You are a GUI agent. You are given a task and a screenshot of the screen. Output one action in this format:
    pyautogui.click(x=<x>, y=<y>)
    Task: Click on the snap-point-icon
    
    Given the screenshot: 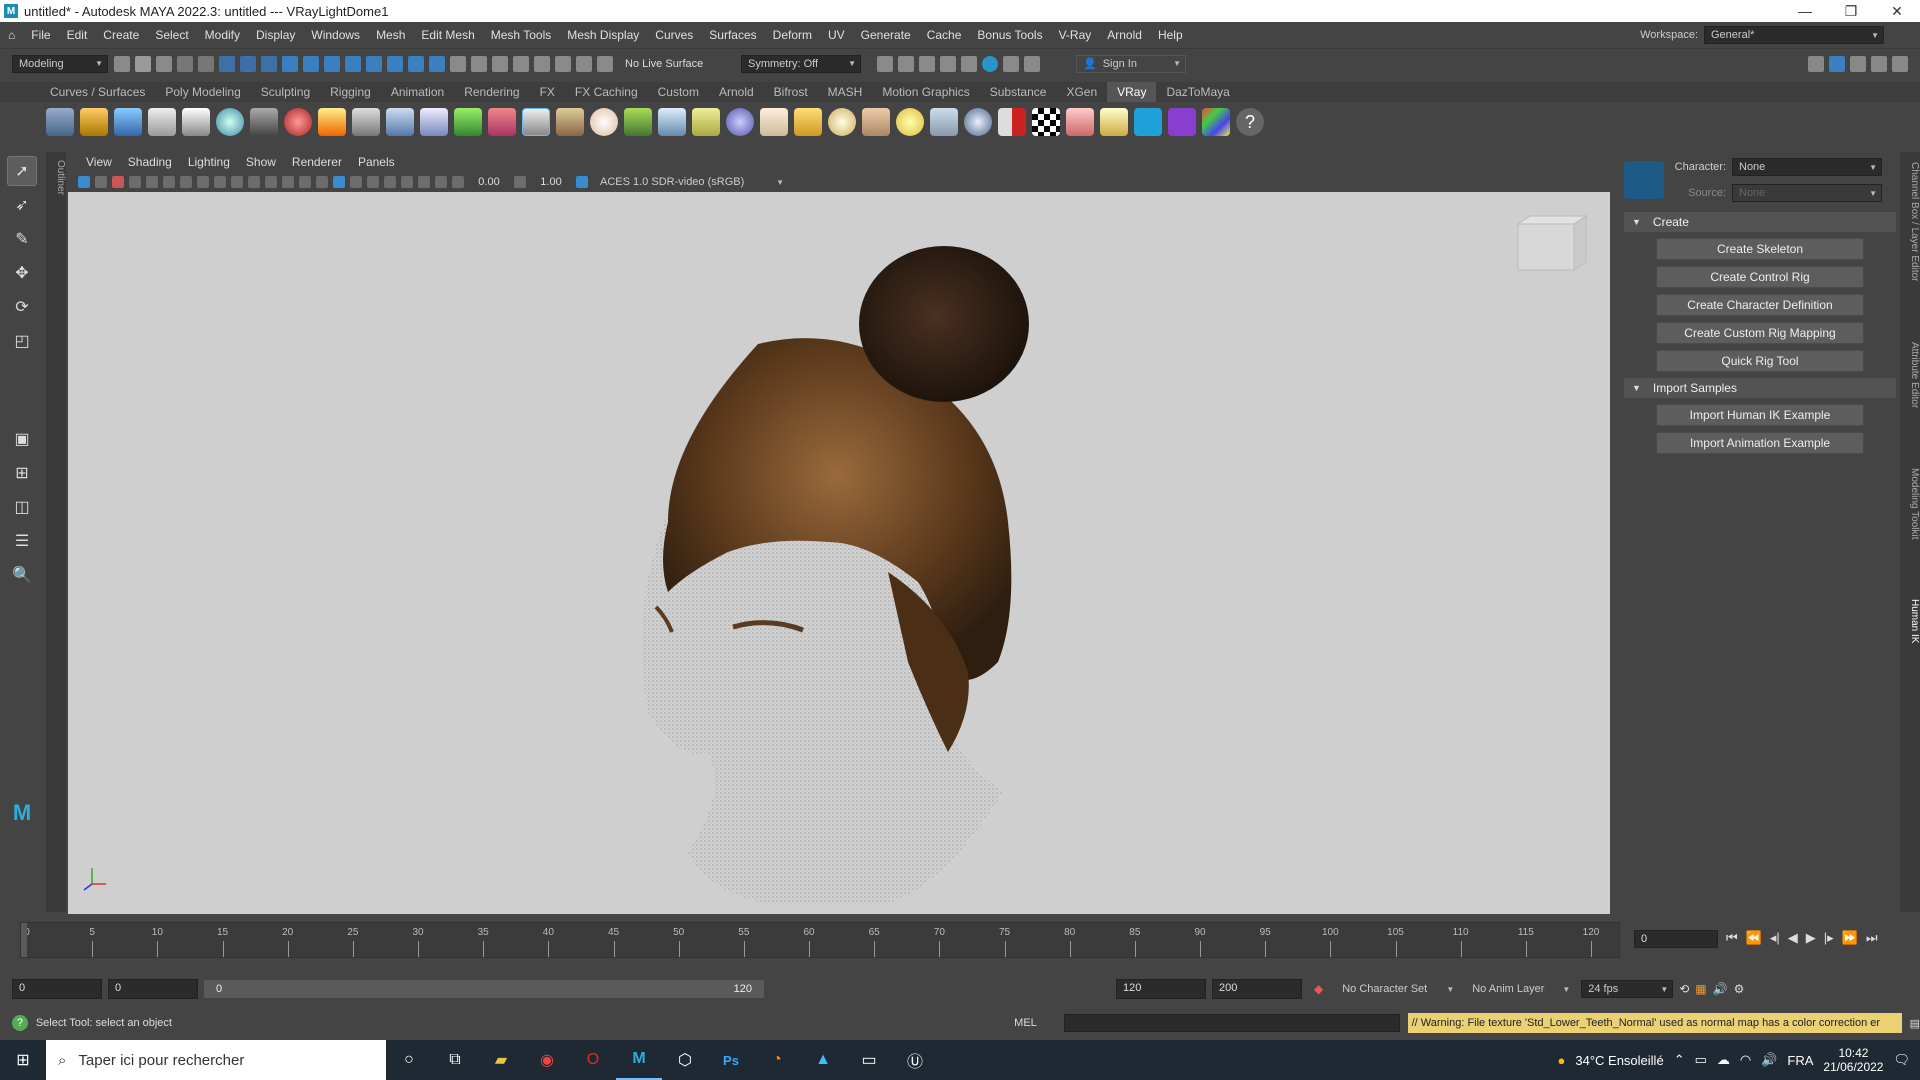 What is the action you would take?
    pyautogui.click(x=332, y=63)
    